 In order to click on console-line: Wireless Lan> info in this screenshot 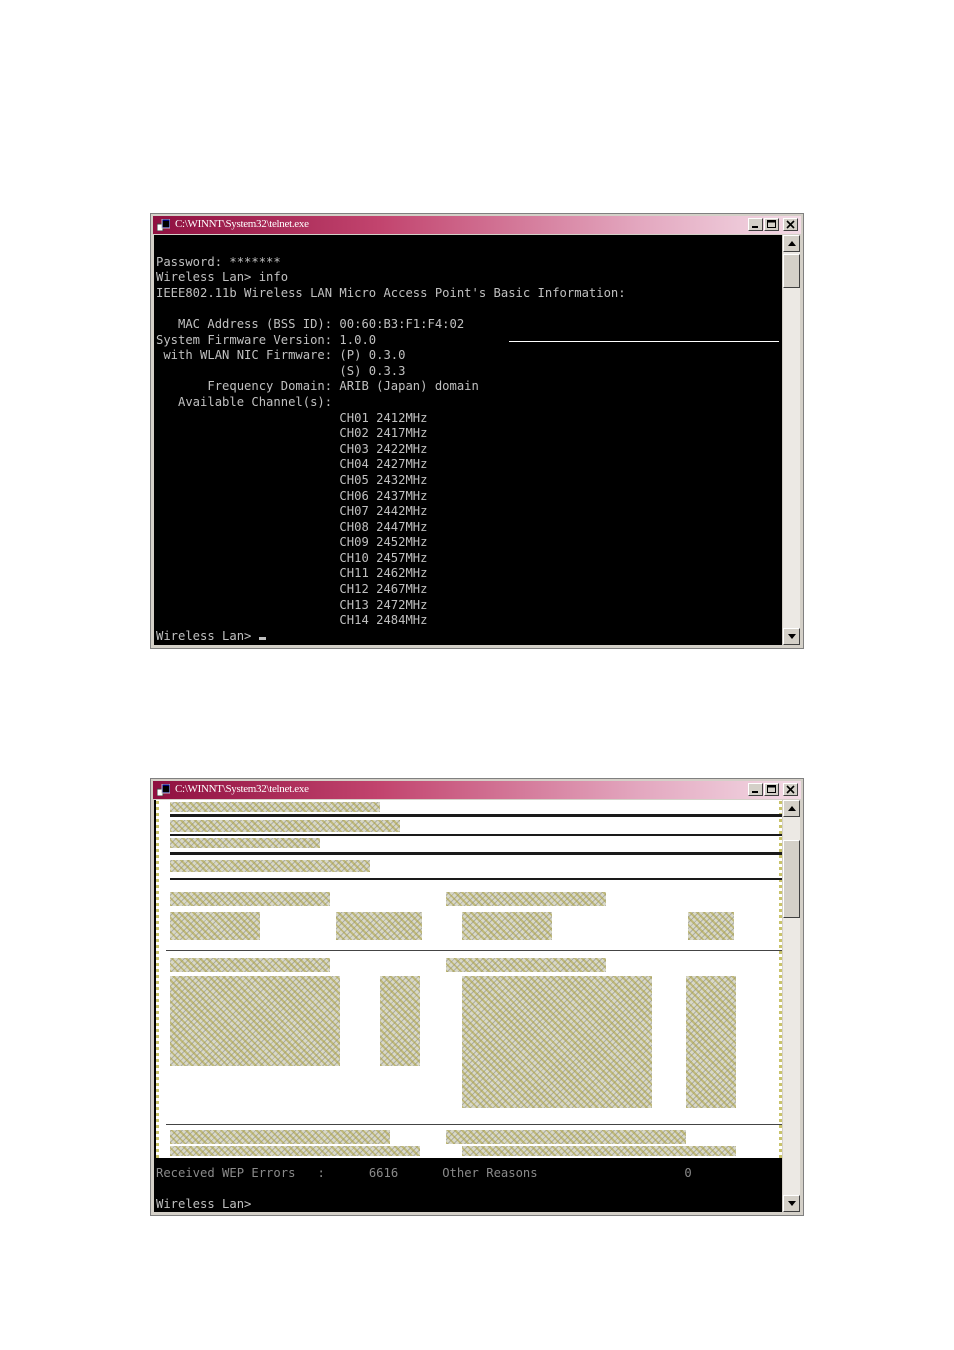, I will do `click(222, 277)`.